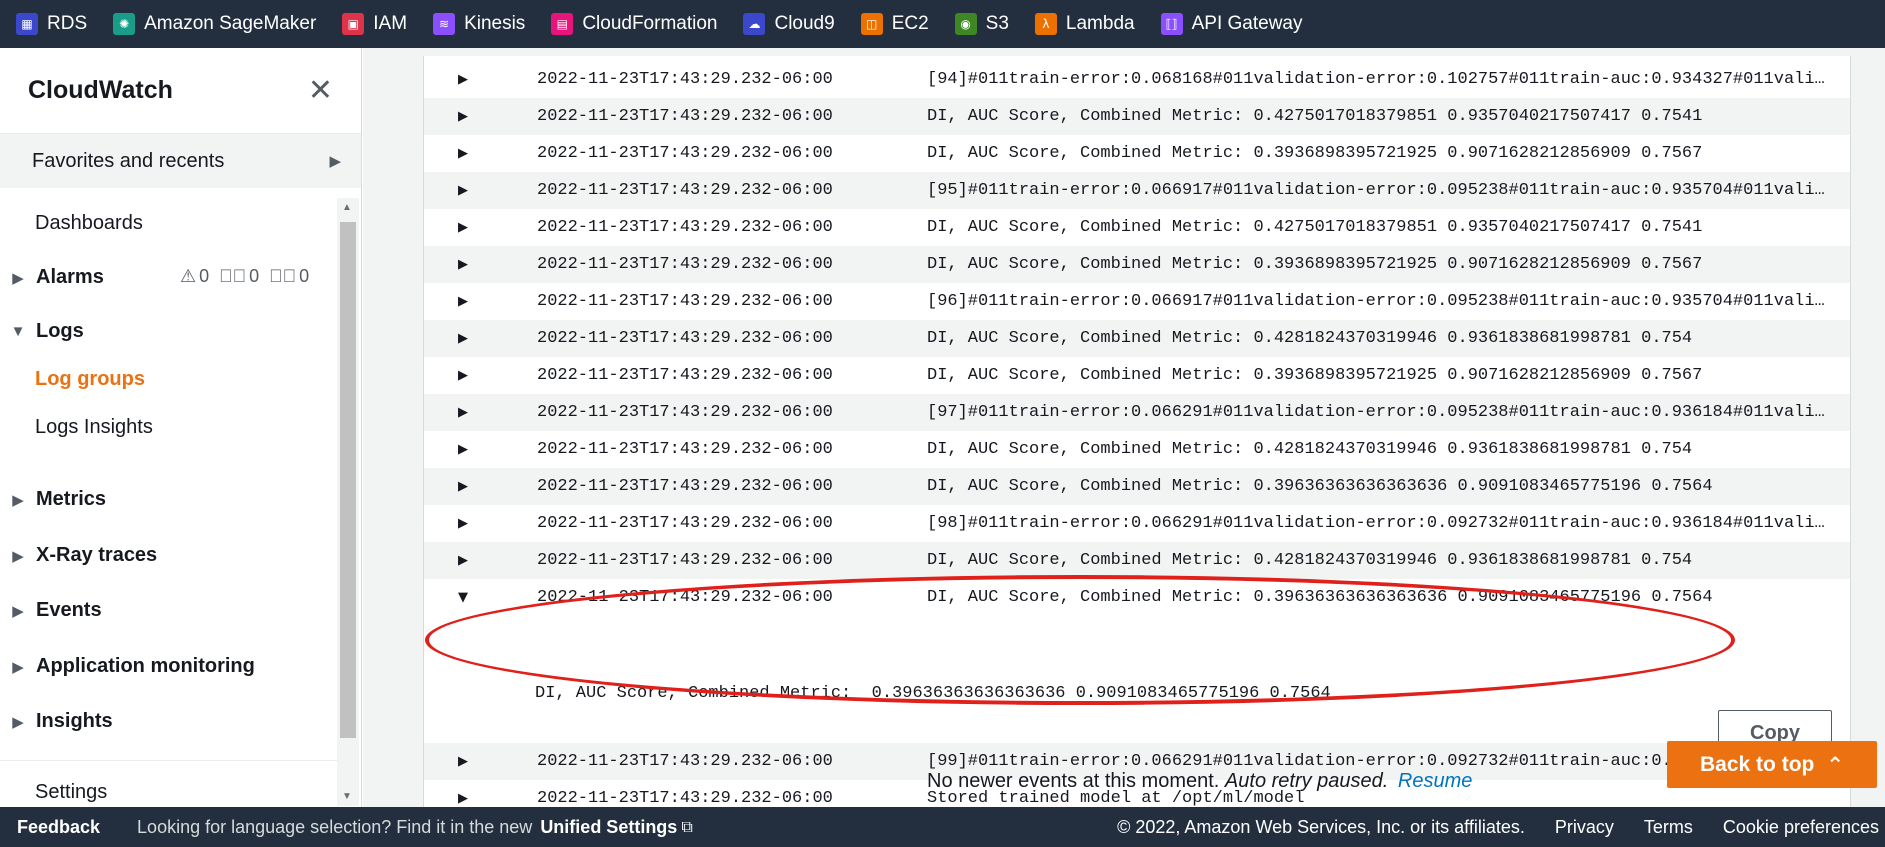 The image size is (1885, 847). I want to click on privacy-link: Privacy, so click(1584, 827).